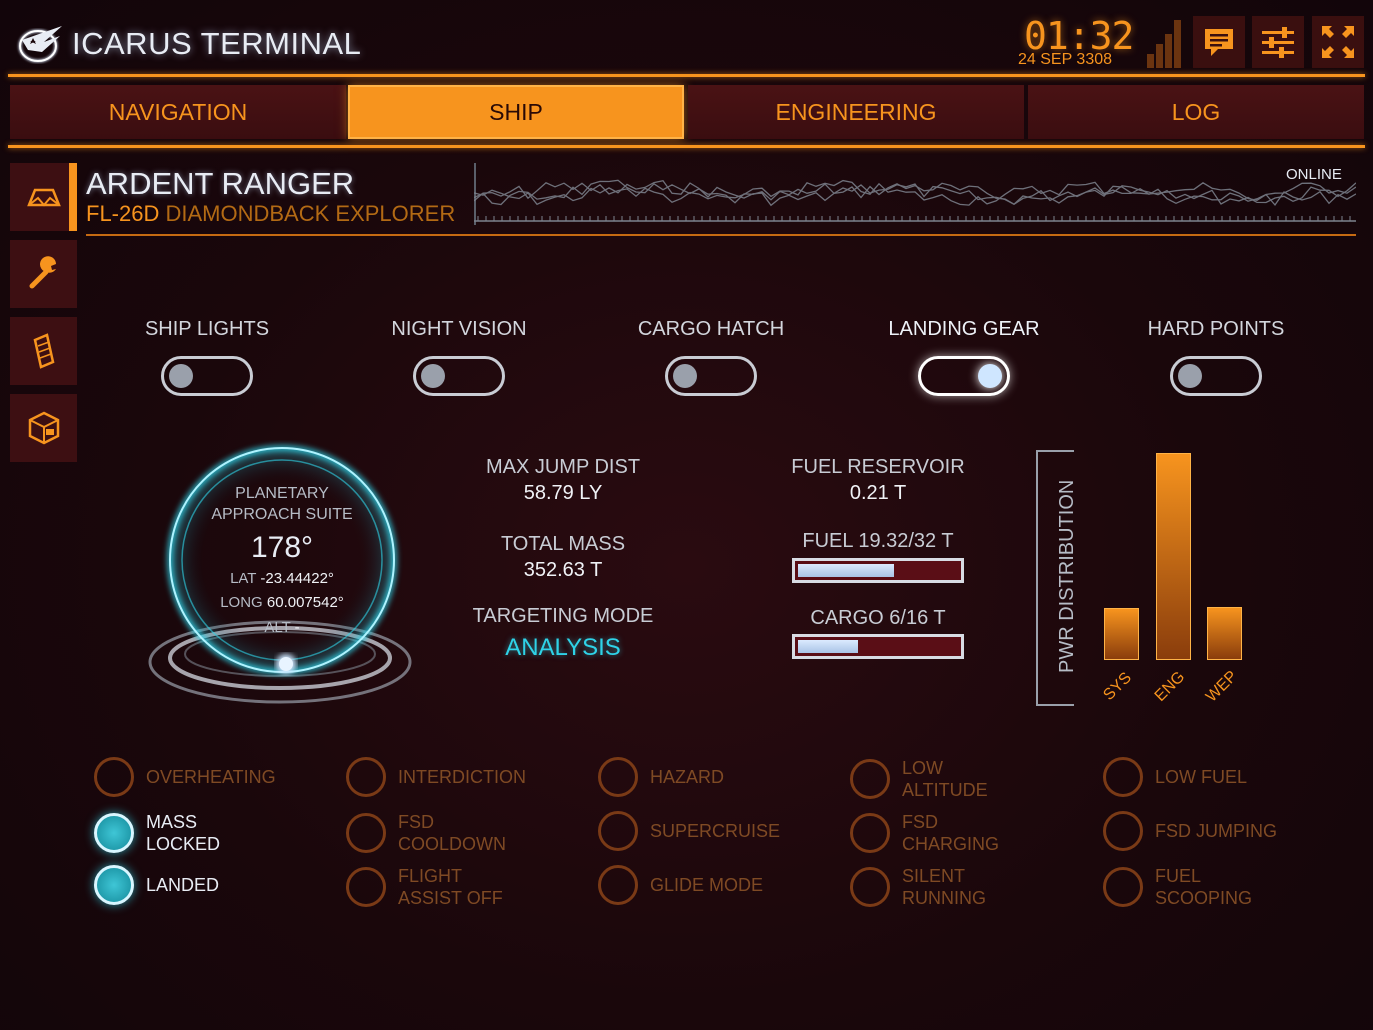 Image resolution: width=1373 pixels, height=1030 pixels. What do you see at coordinates (1224, 633) in the screenshot?
I see `power-bar-wep` at bounding box center [1224, 633].